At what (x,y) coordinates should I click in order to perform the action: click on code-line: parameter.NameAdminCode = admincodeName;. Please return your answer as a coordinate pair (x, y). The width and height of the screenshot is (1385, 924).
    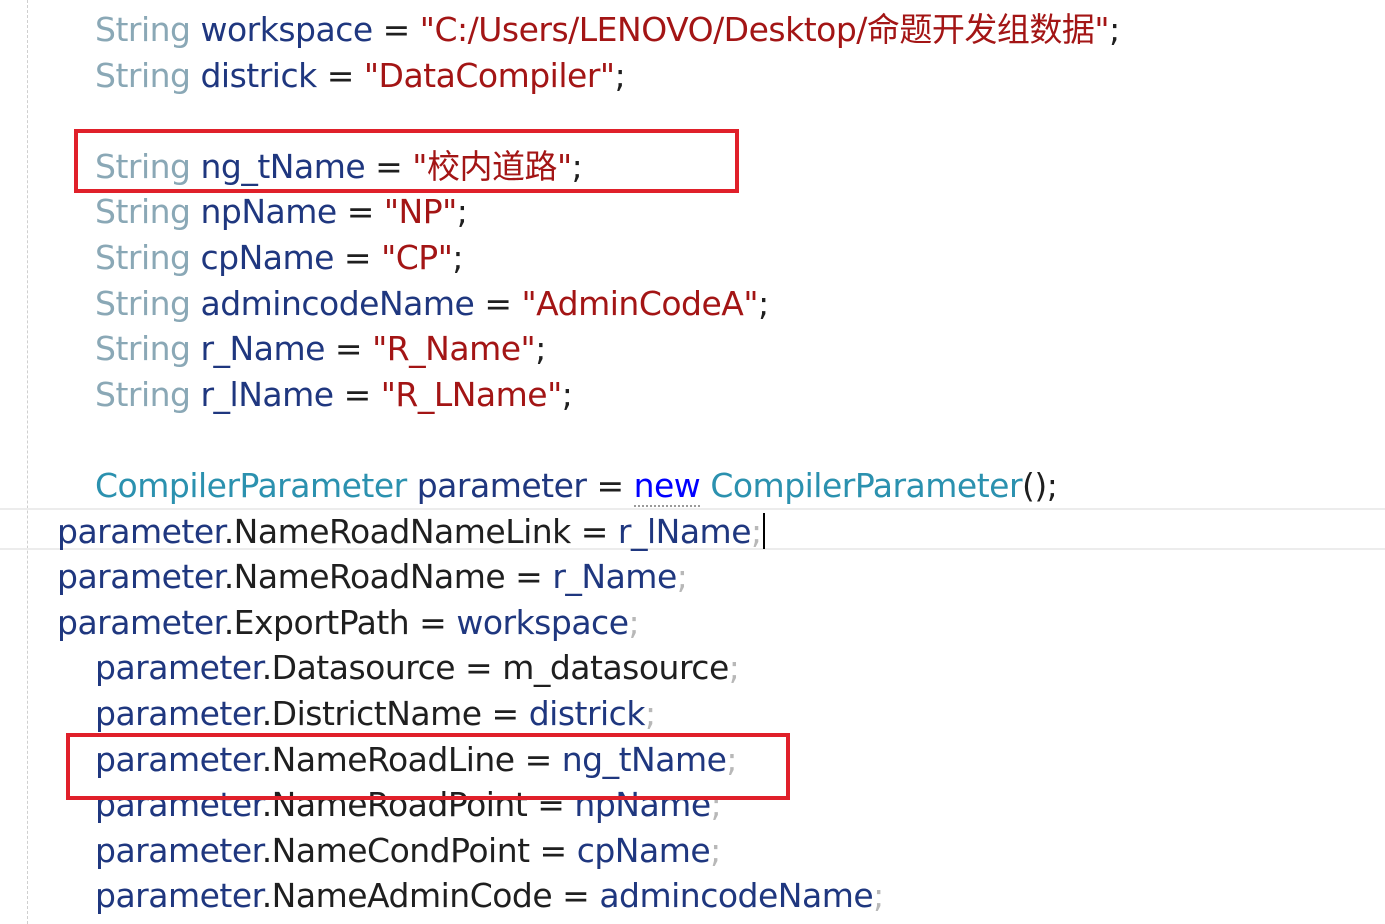
    Looking at the image, I should click on (489, 895).